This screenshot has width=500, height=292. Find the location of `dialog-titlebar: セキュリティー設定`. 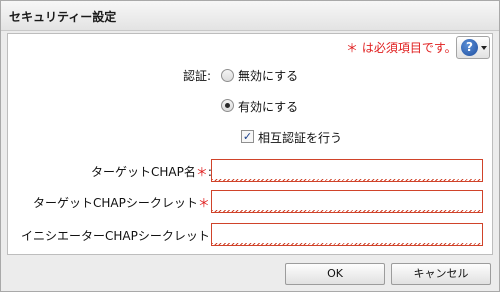

dialog-titlebar: セキュリティー設定 is located at coordinates (250, 16).